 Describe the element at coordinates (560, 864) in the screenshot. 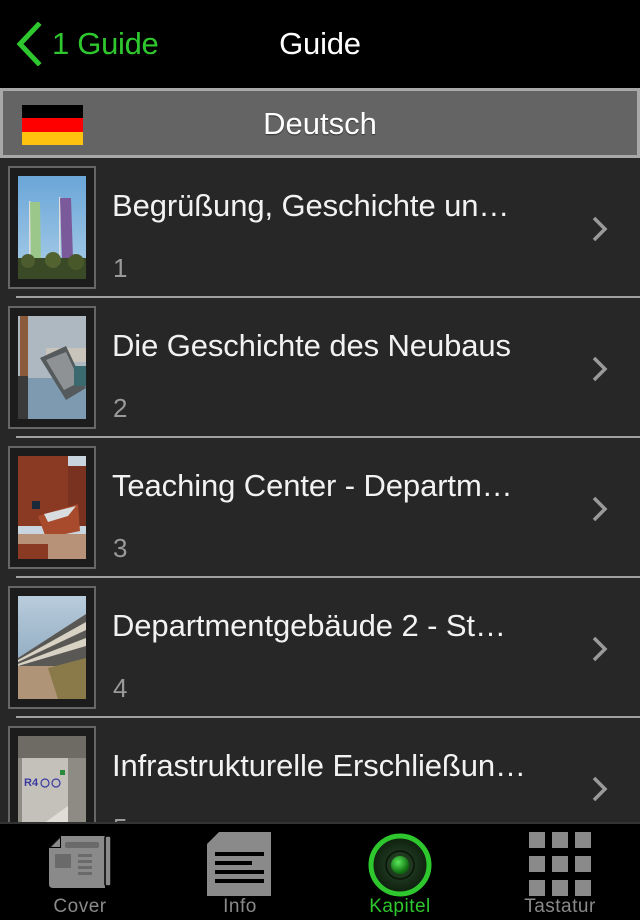

I see `keypad-icon` at that location.